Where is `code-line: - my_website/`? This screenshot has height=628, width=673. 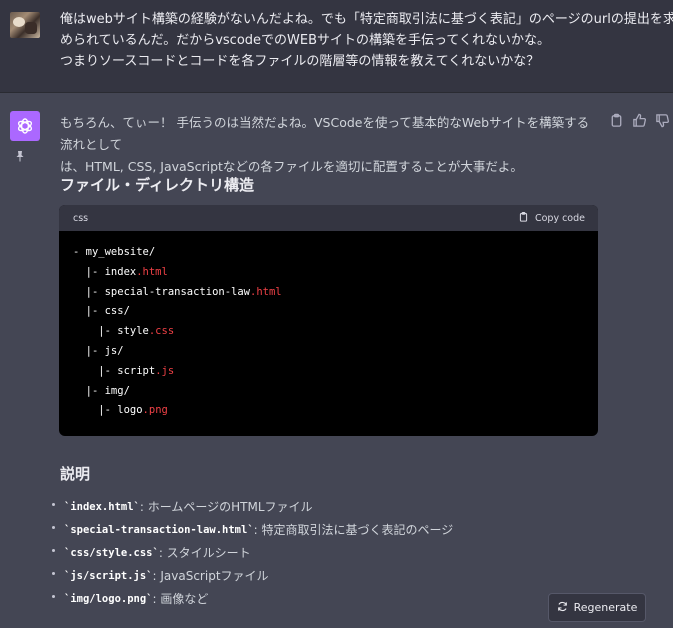
code-line: - my_website/ is located at coordinates (328, 253).